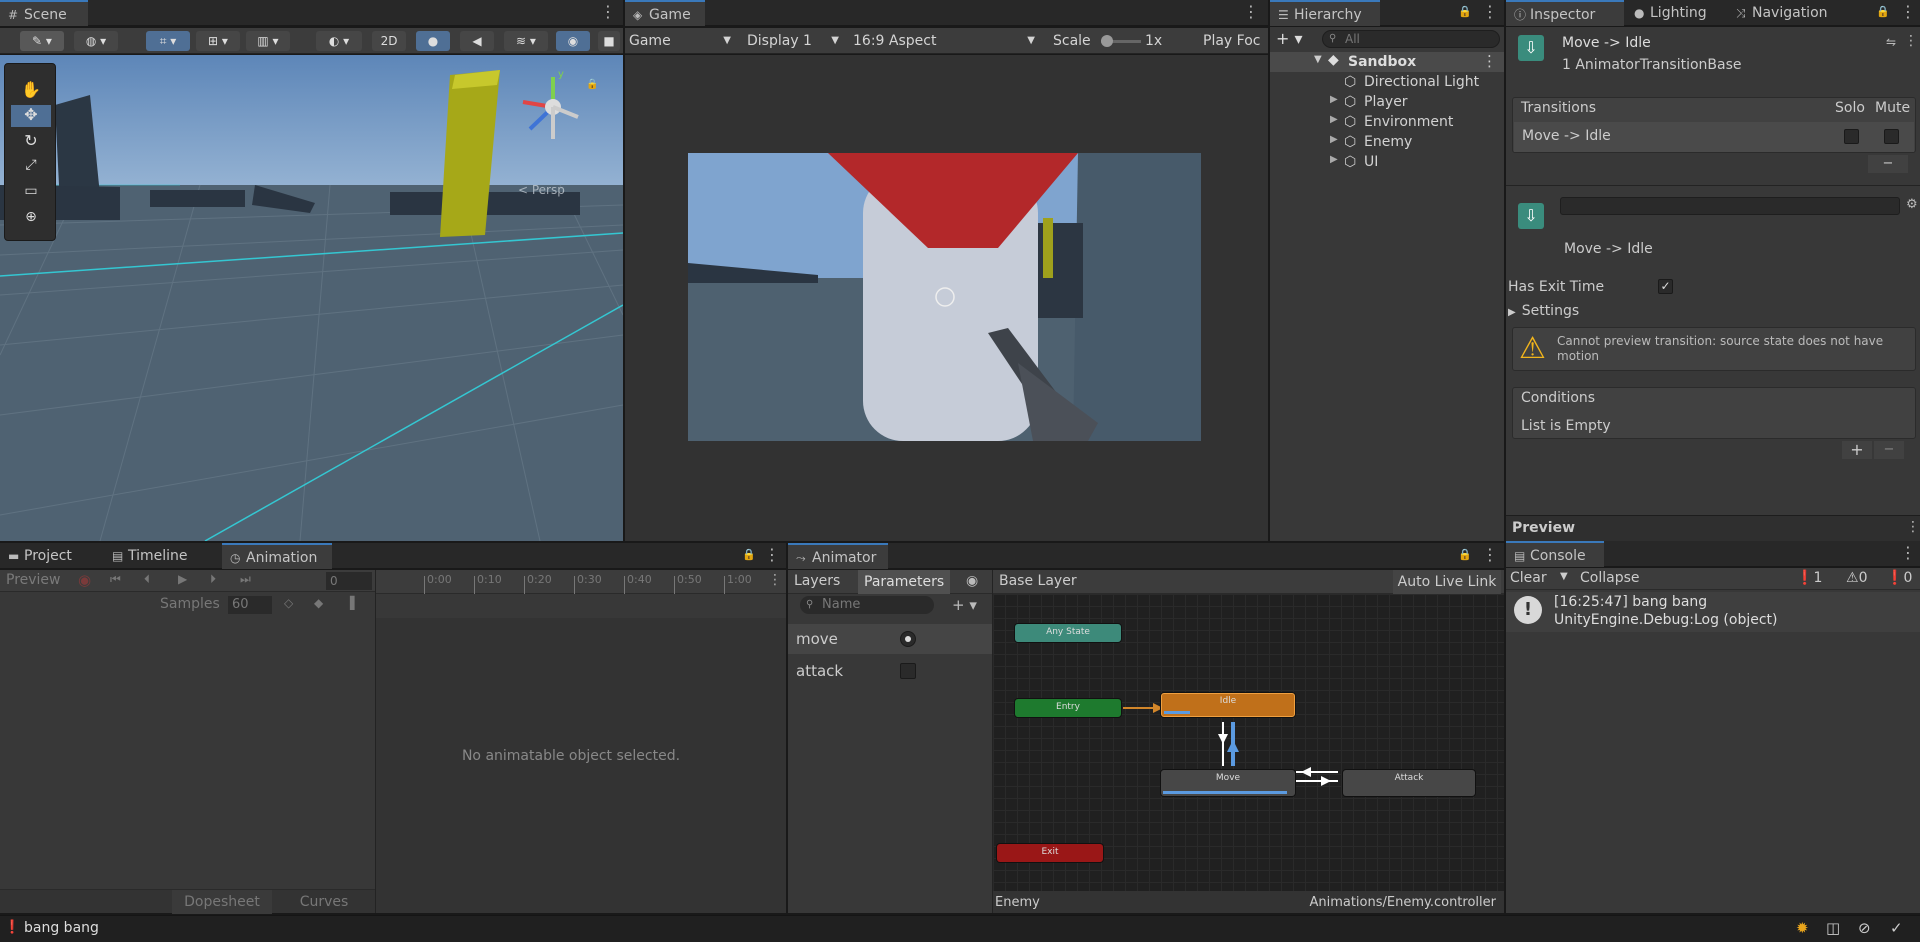 The height and width of the screenshot is (942, 1920). I want to click on animator-graph: Any State Entry Idle Move Attack Exit, so click(1248, 742).